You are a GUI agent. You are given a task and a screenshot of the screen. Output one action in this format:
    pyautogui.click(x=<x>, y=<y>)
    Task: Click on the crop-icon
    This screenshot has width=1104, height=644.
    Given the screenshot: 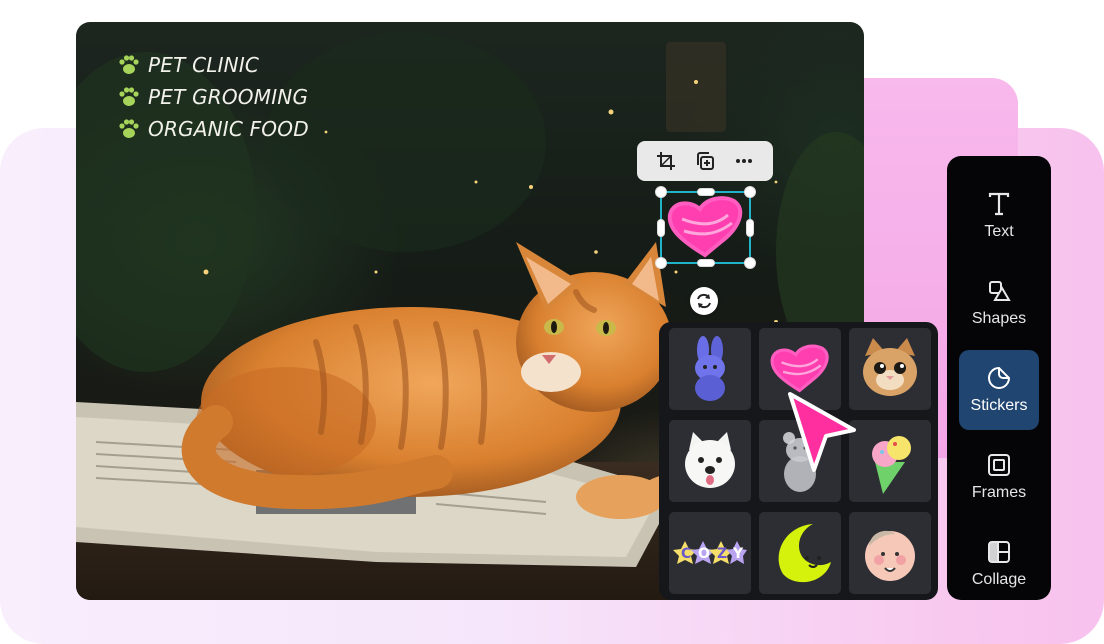 What is the action you would take?
    pyautogui.click(x=666, y=161)
    